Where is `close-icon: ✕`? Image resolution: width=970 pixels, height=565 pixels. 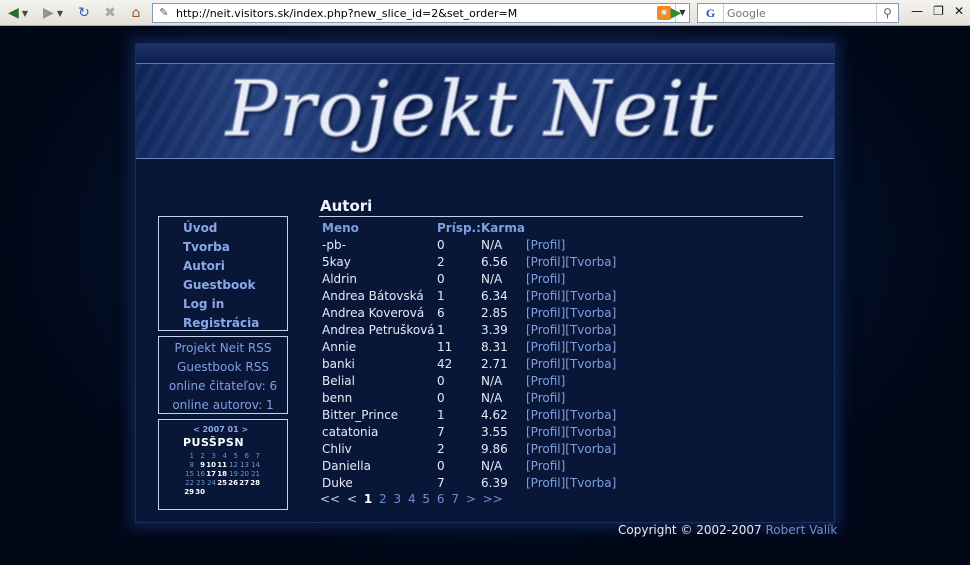
close-icon: ✕ is located at coordinates (959, 11).